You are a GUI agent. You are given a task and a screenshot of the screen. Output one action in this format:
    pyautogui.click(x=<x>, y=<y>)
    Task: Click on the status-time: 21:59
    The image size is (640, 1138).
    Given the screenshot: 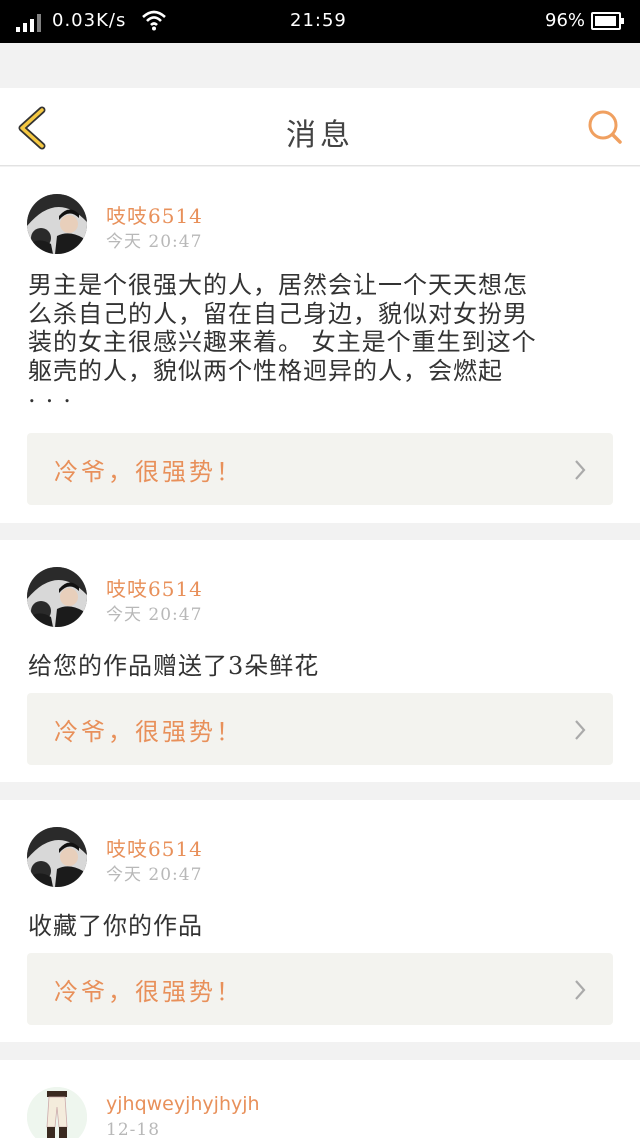 What is the action you would take?
    pyautogui.click(x=318, y=20)
    